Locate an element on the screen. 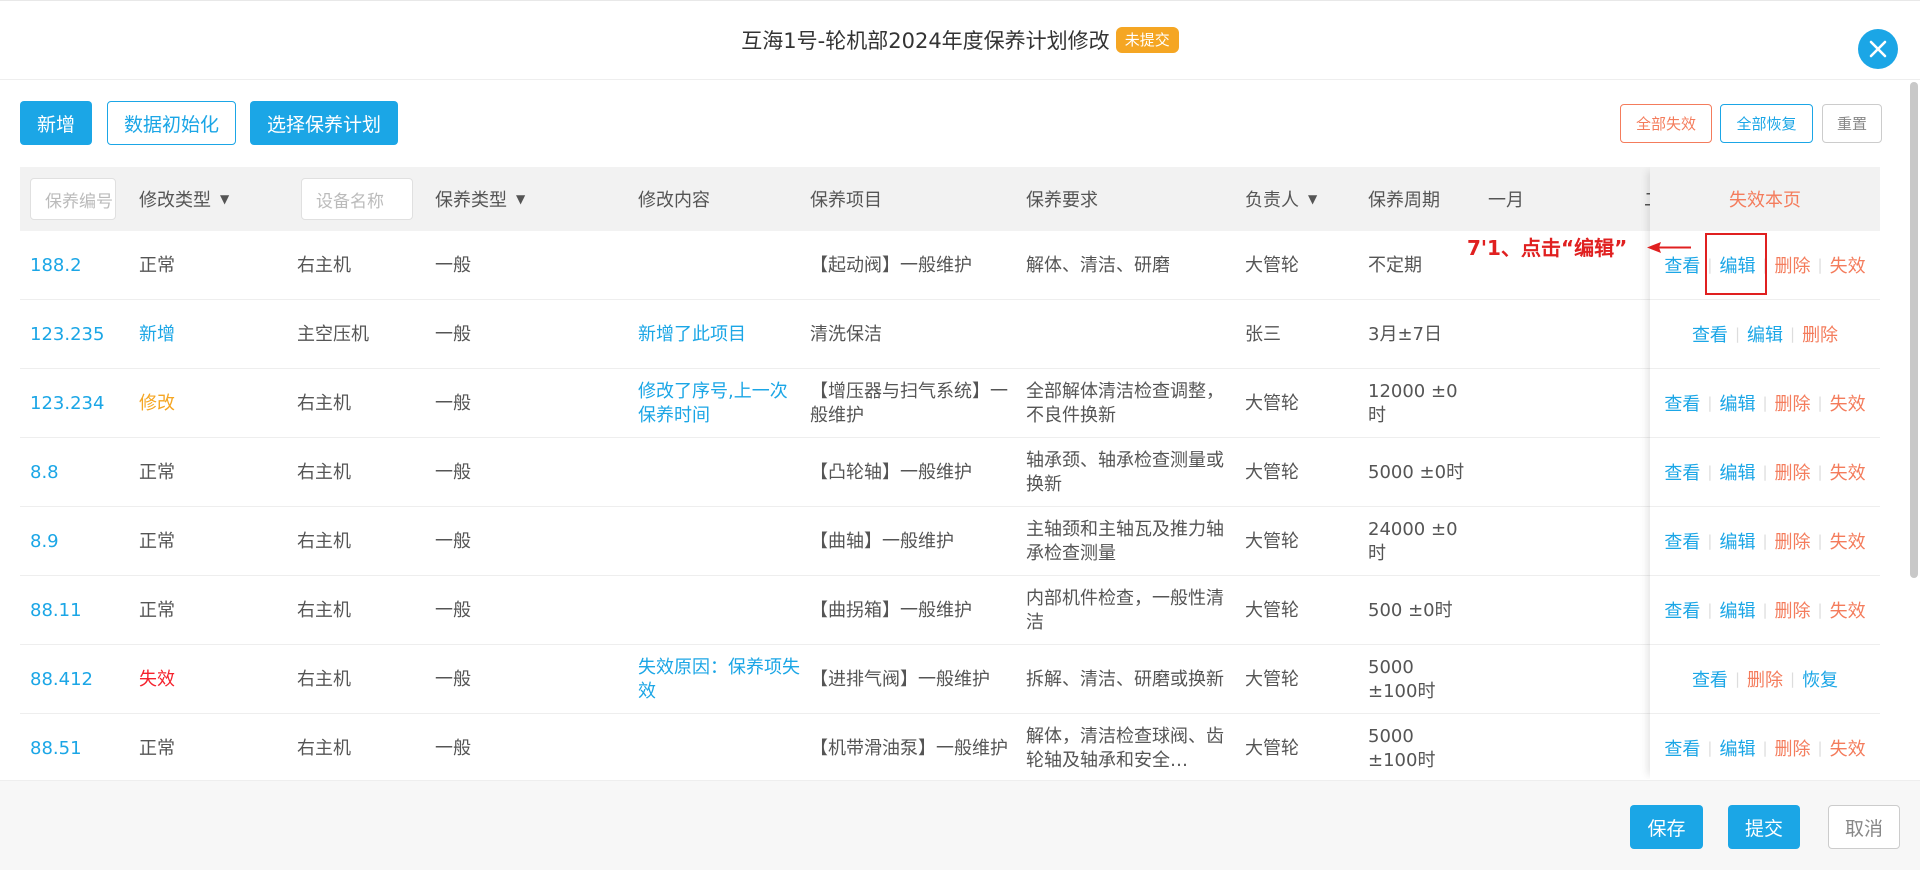 Image resolution: width=1920 pixels, height=870 pixels. owner-cell: 张三 is located at coordinates (1263, 334).